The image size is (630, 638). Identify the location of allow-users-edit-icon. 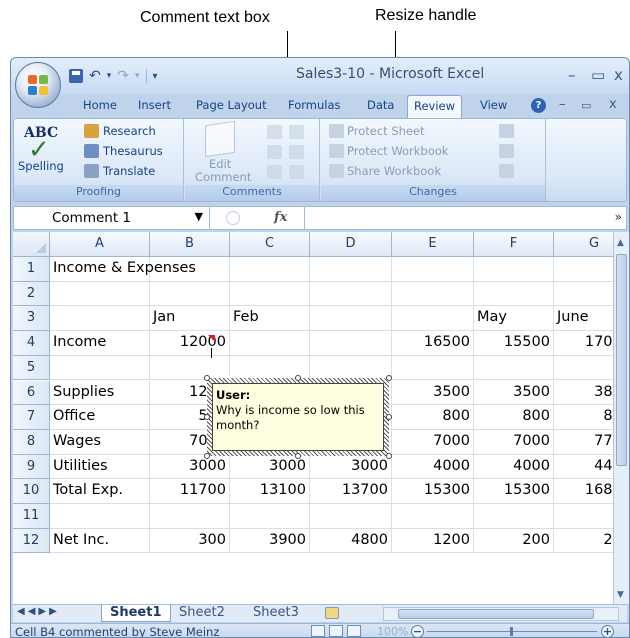
(506, 131).